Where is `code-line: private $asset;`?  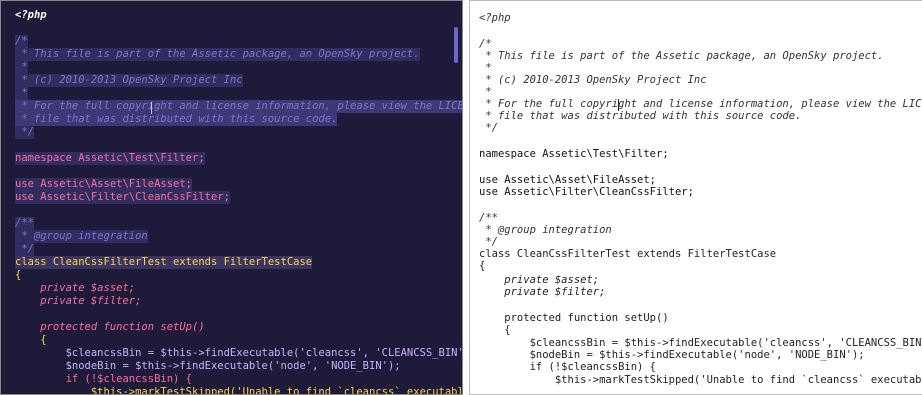 code-line: private $asset; is located at coordinates (75, 288).